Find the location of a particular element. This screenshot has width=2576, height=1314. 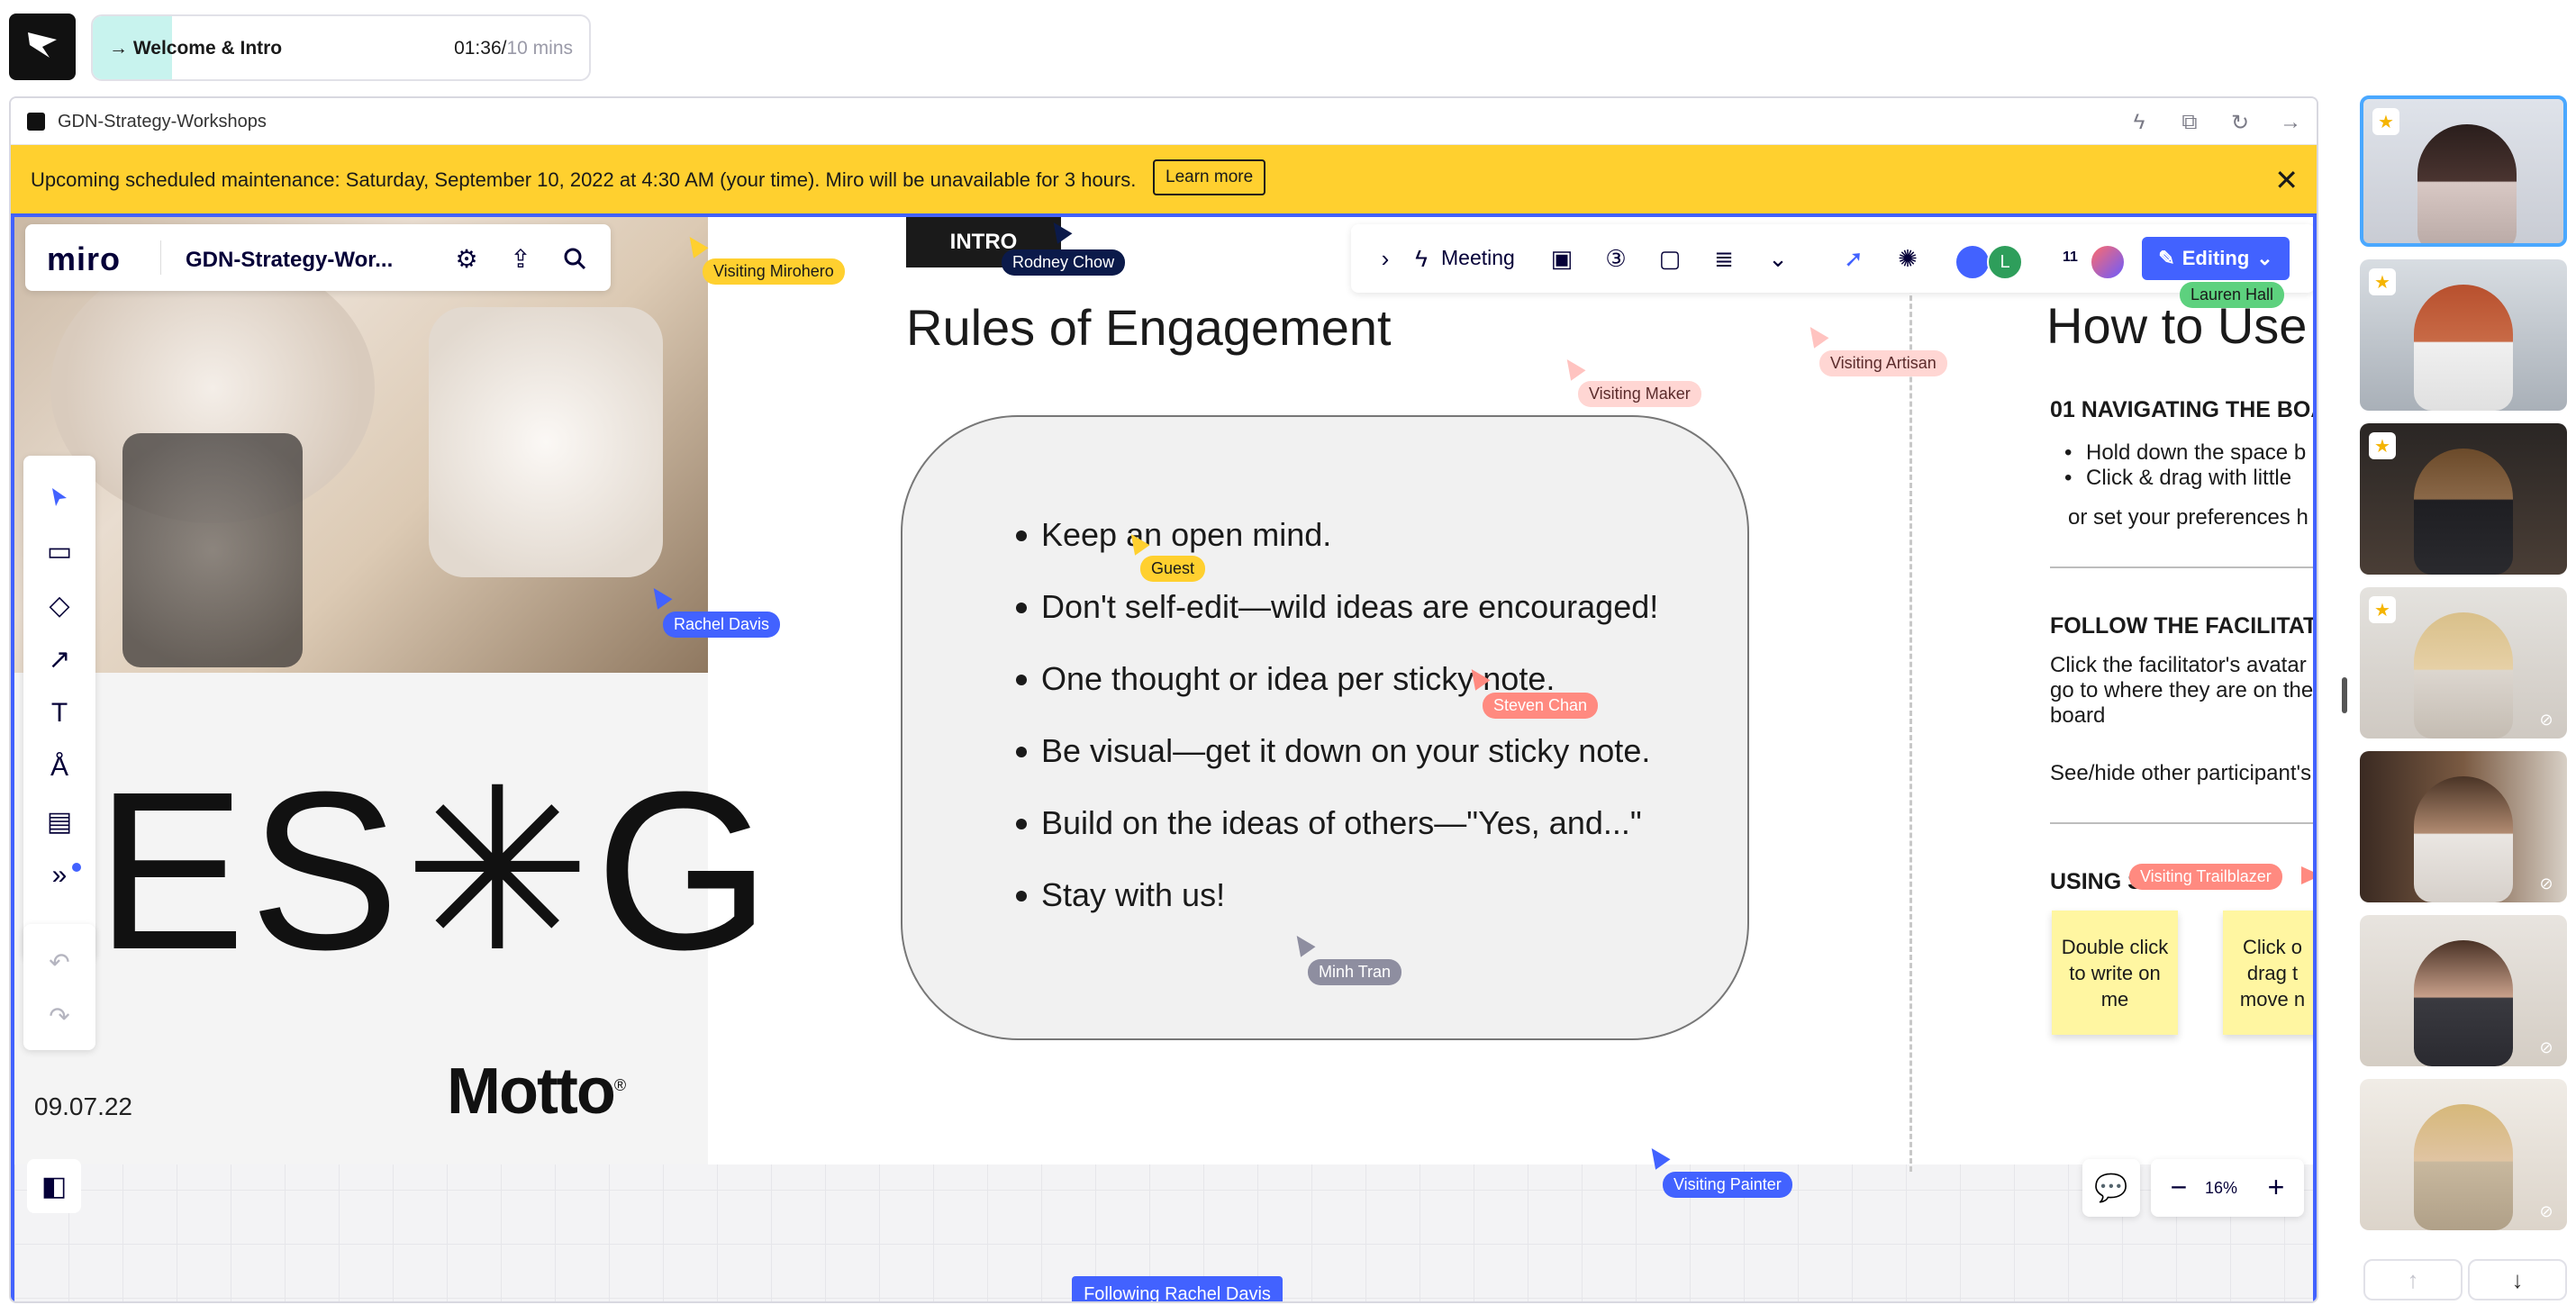

chevron-right-icon: › is located at coordinates (1385, 259).